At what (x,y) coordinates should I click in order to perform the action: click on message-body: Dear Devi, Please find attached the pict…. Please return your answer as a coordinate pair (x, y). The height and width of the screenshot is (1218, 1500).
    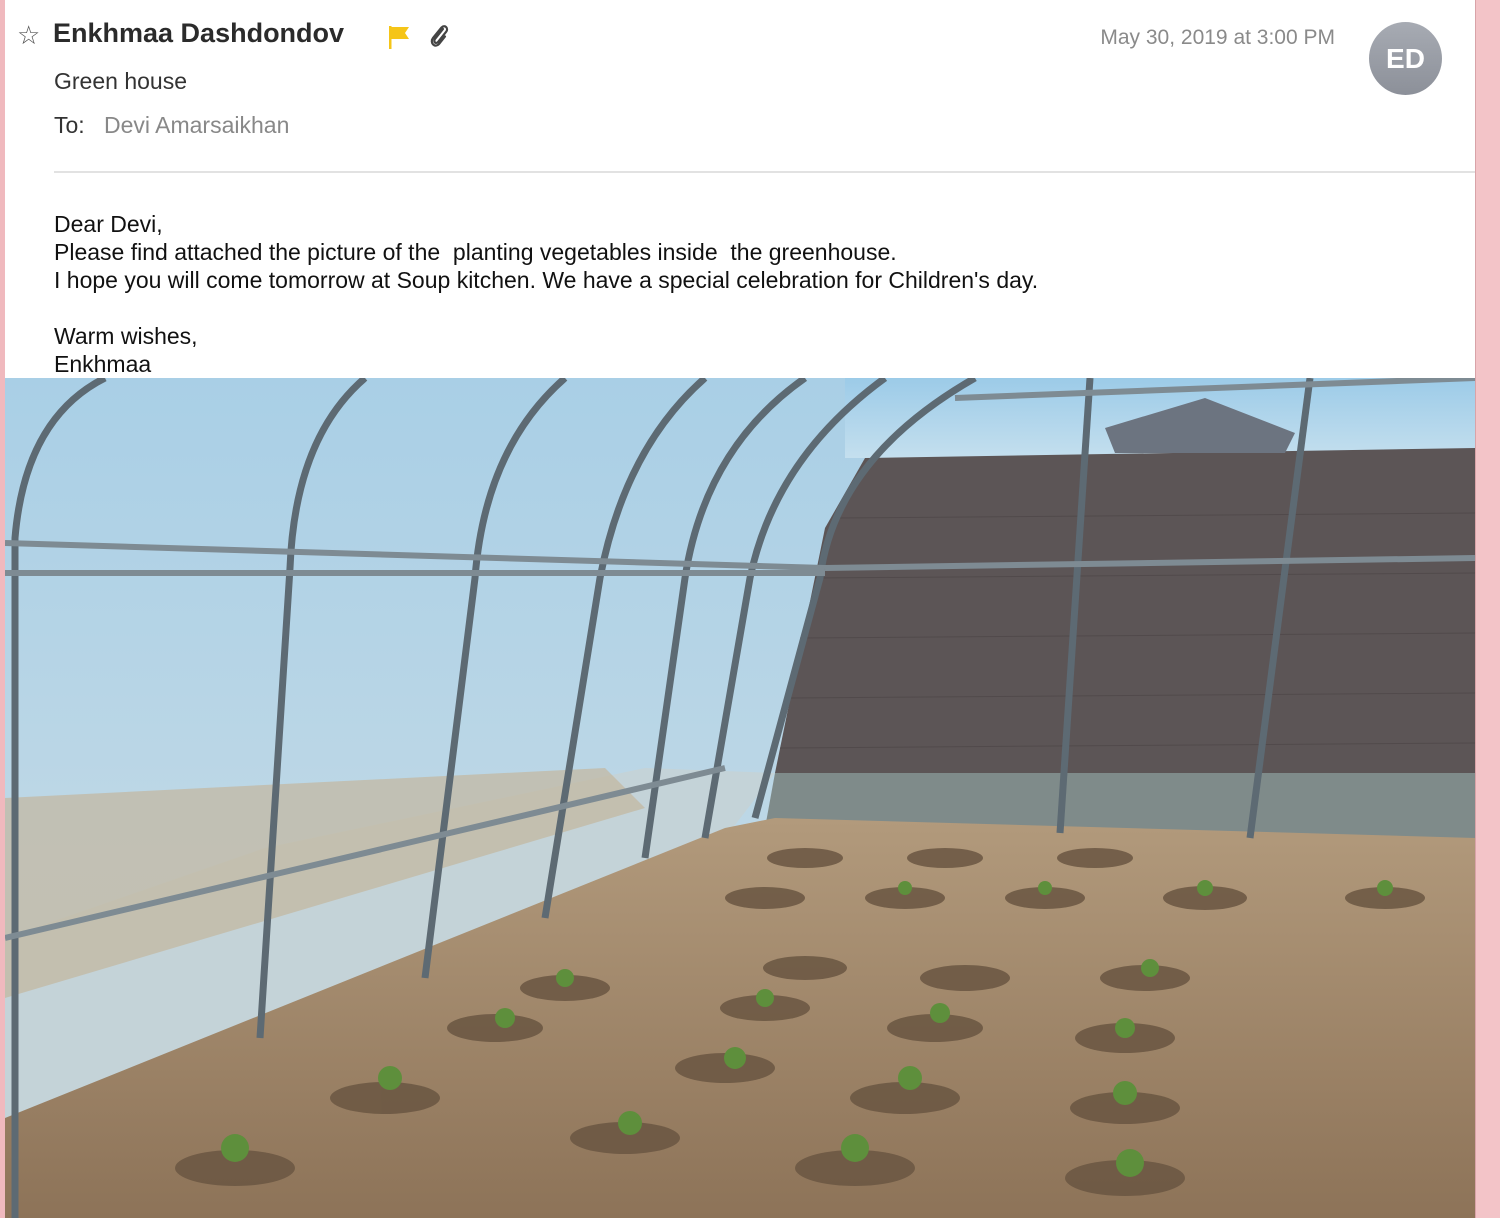
    Looking at the image, I should click on (546, 294).